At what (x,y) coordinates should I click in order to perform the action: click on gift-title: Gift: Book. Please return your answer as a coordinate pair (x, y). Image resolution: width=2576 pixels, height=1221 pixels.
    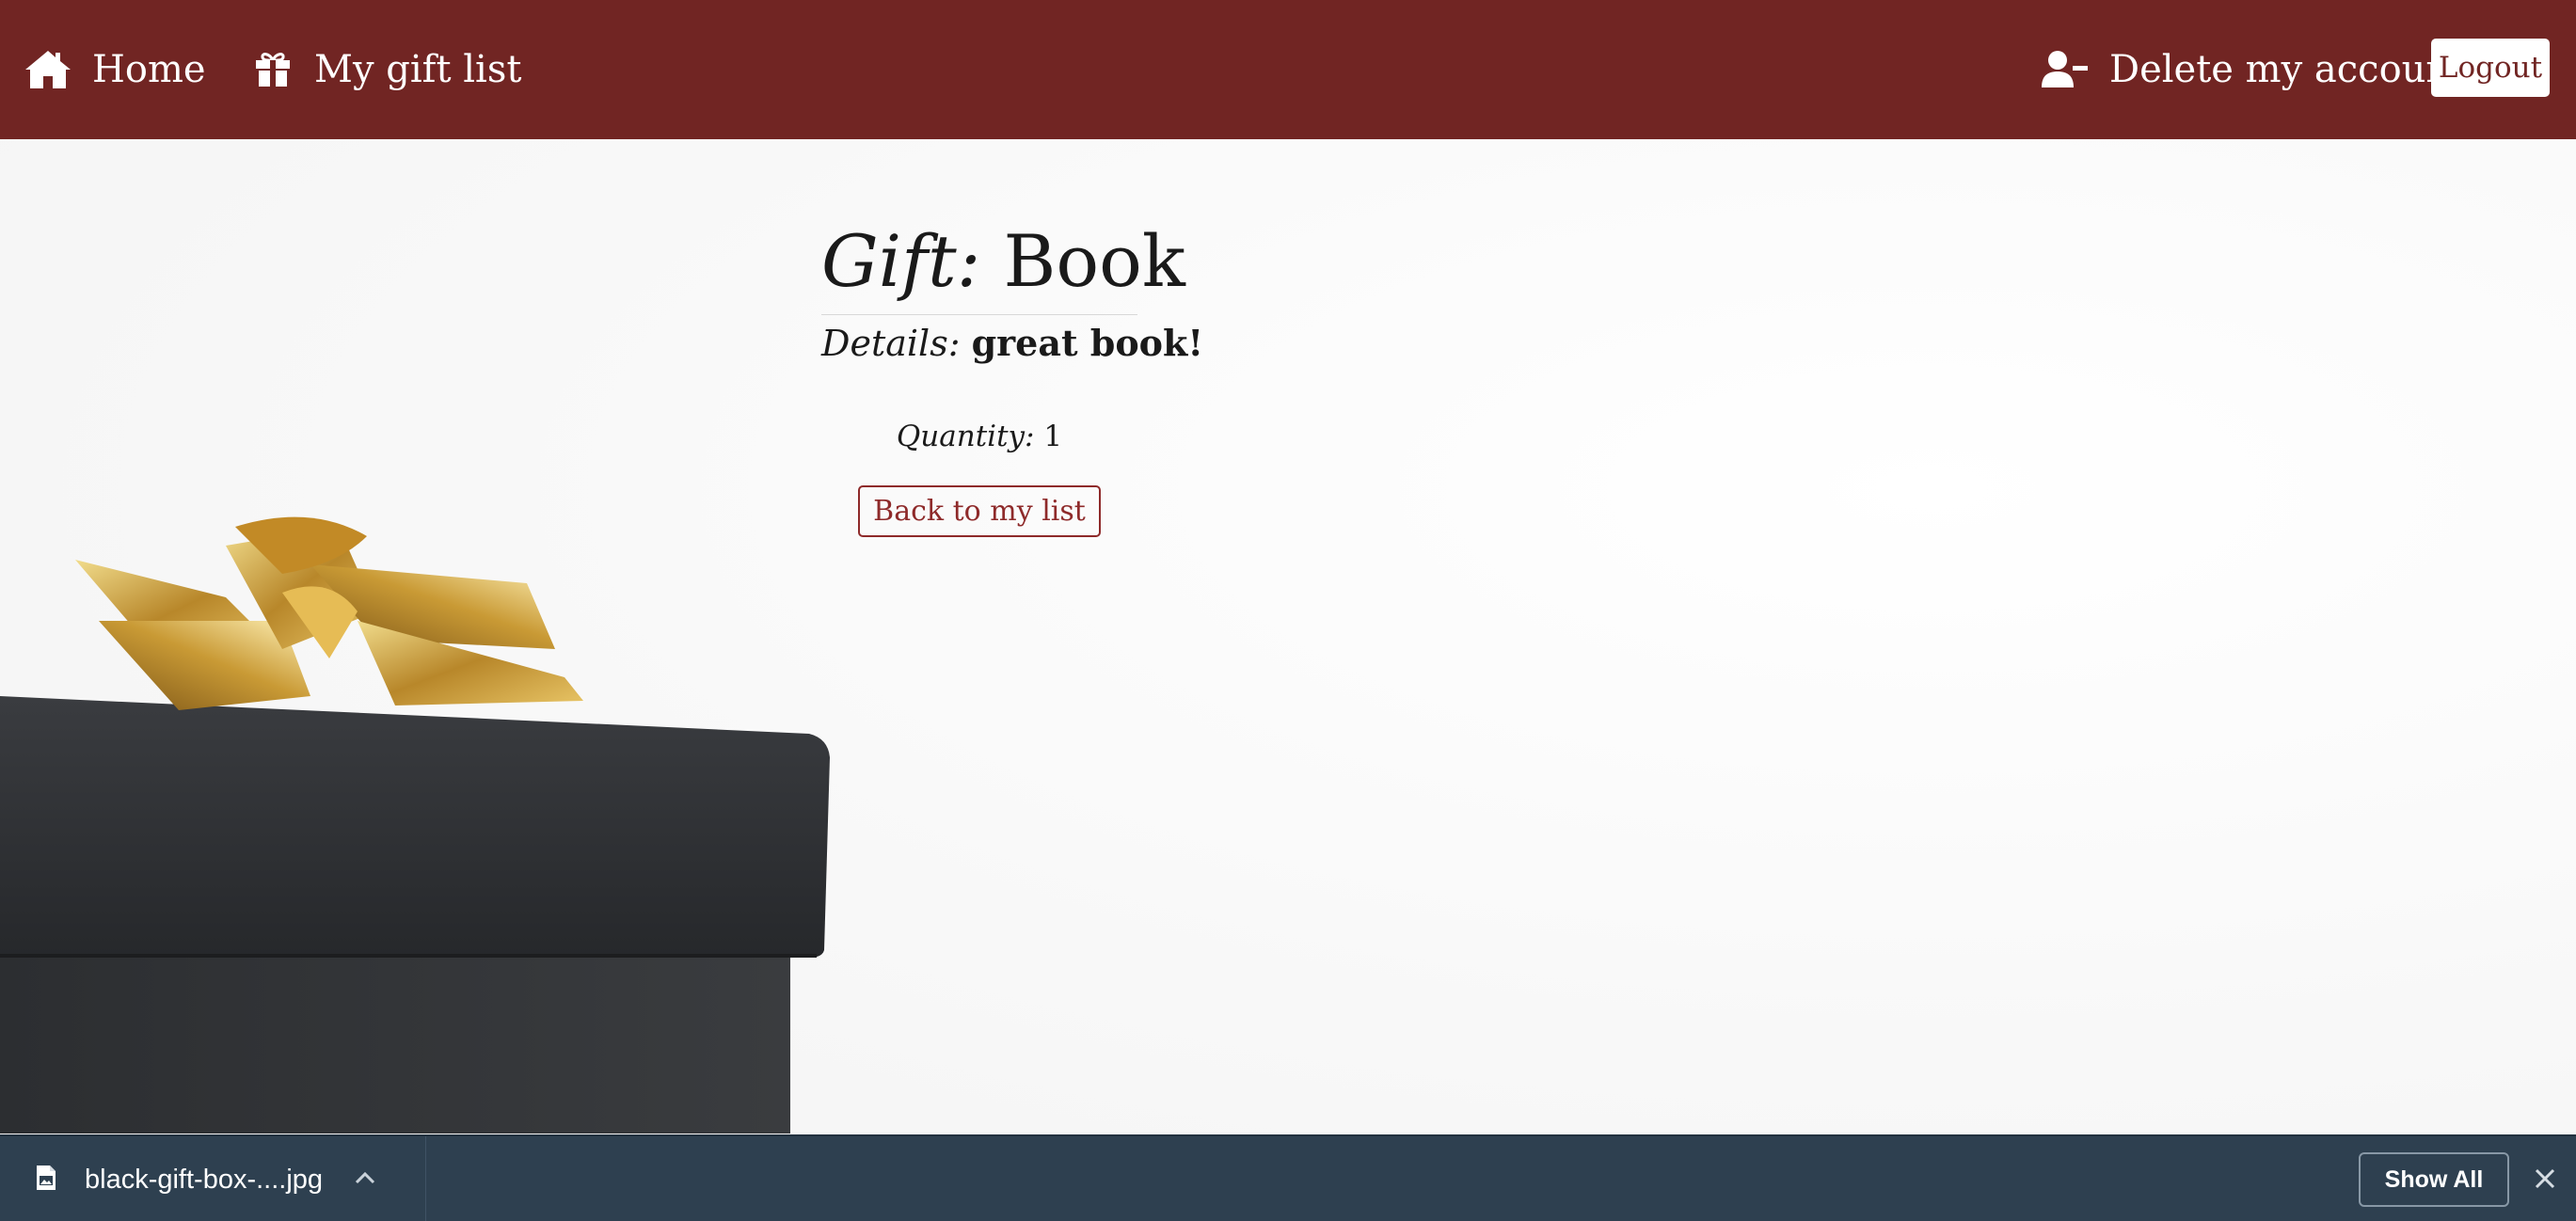
    Looking at the image, I should click on (1003, 262).